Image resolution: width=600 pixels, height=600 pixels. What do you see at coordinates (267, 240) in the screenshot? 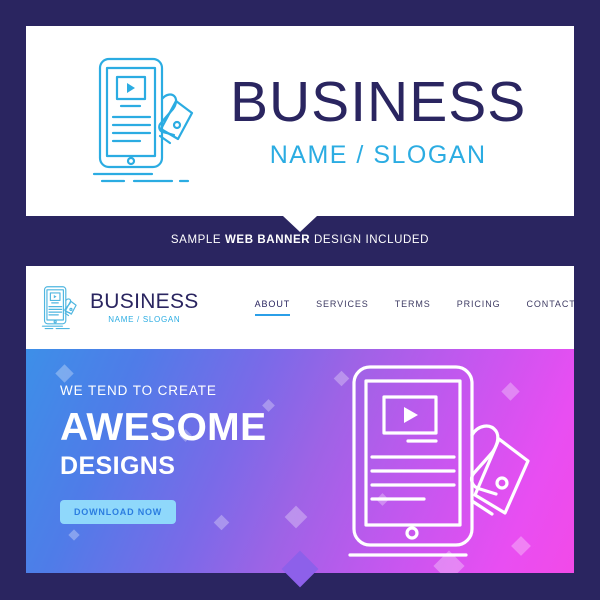
I see `sample-caption-emphasis: WEB BANNER` at bounding box center [267, 240].